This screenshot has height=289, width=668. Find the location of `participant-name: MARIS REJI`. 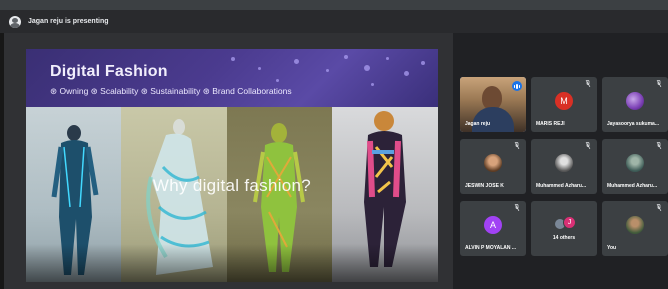

participant-name: MARIS REJI is located at coordinates (550, 124).